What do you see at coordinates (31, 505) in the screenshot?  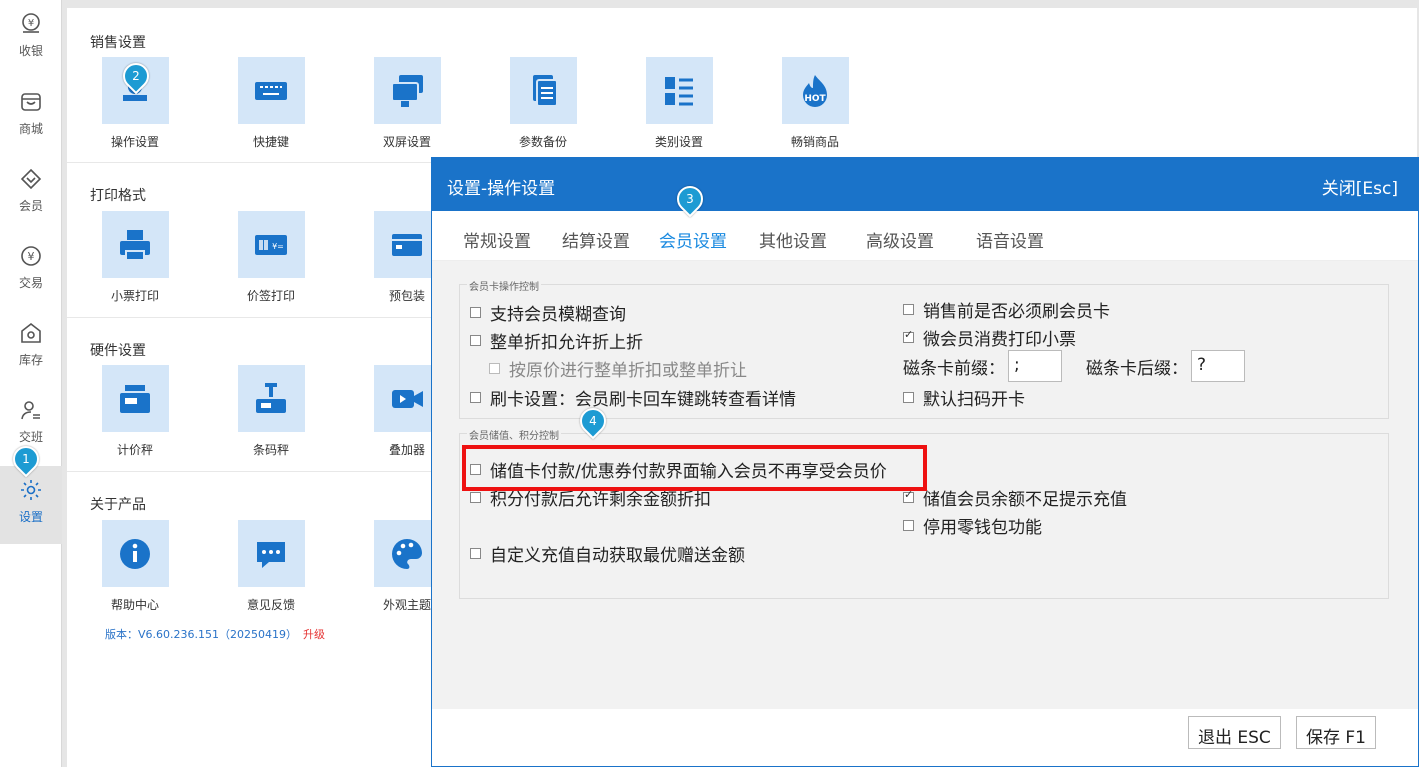 I see `sidebar-item-settings: 设置` at bounding box center [31, 505].